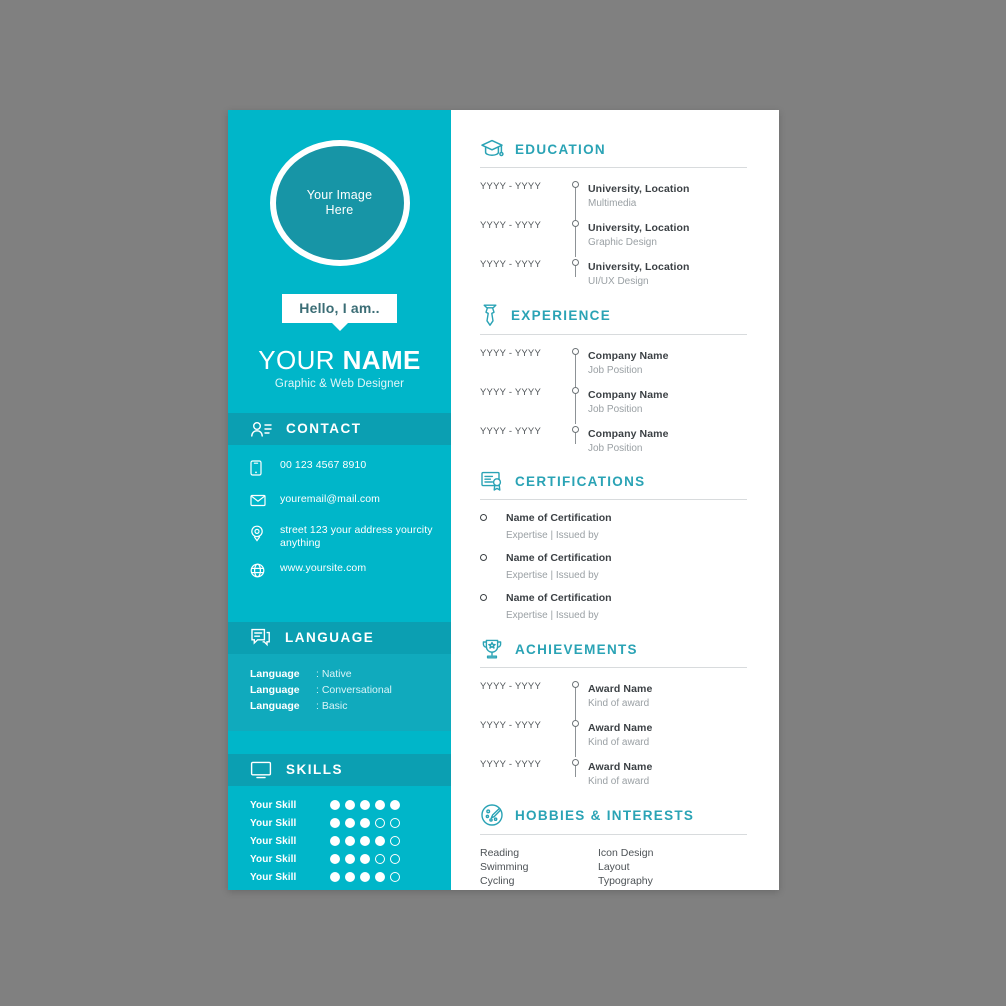  Describe the element at coordinates (261, 429) in the screenshot. I see `contact-card-icon` at that location.